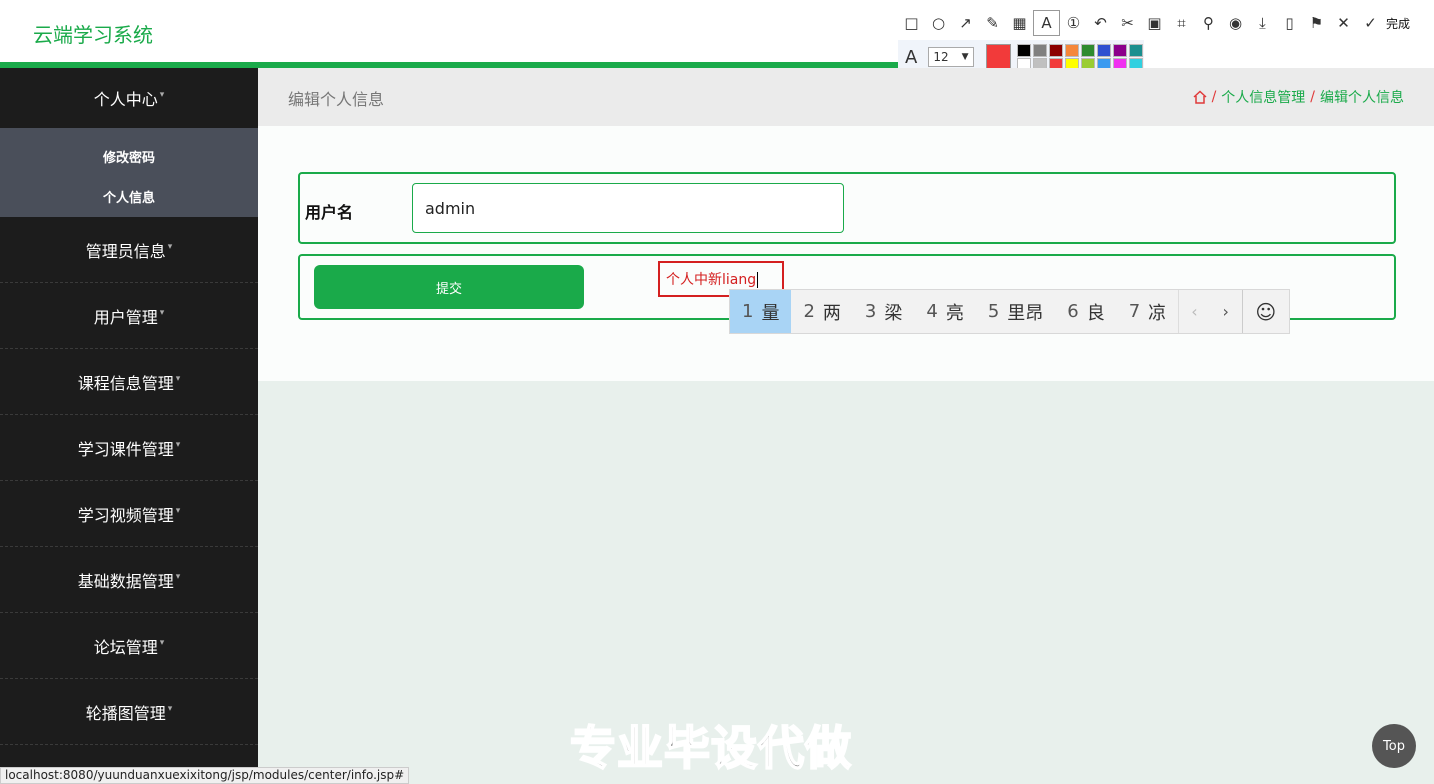 The width and height of the screenshot is (1434, 784). I want to click on ime-candidate: 2两, so click(821, 311).